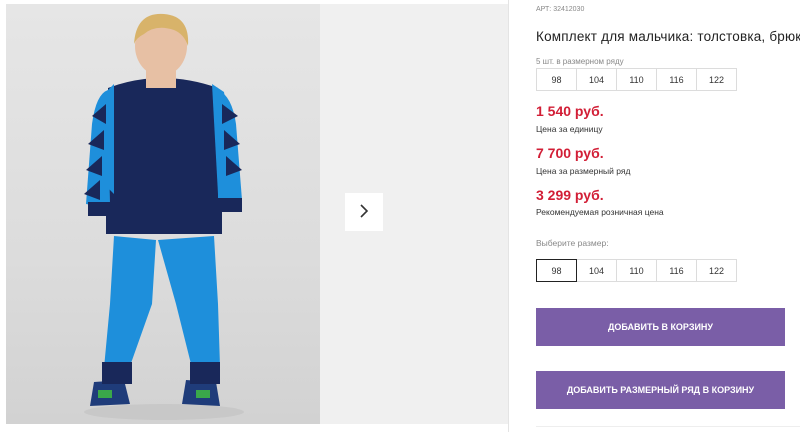 The width and height of the screenshot is (800, 432). I want to click on size-range-list: 98 104 110 116 122, so click(636, 79).